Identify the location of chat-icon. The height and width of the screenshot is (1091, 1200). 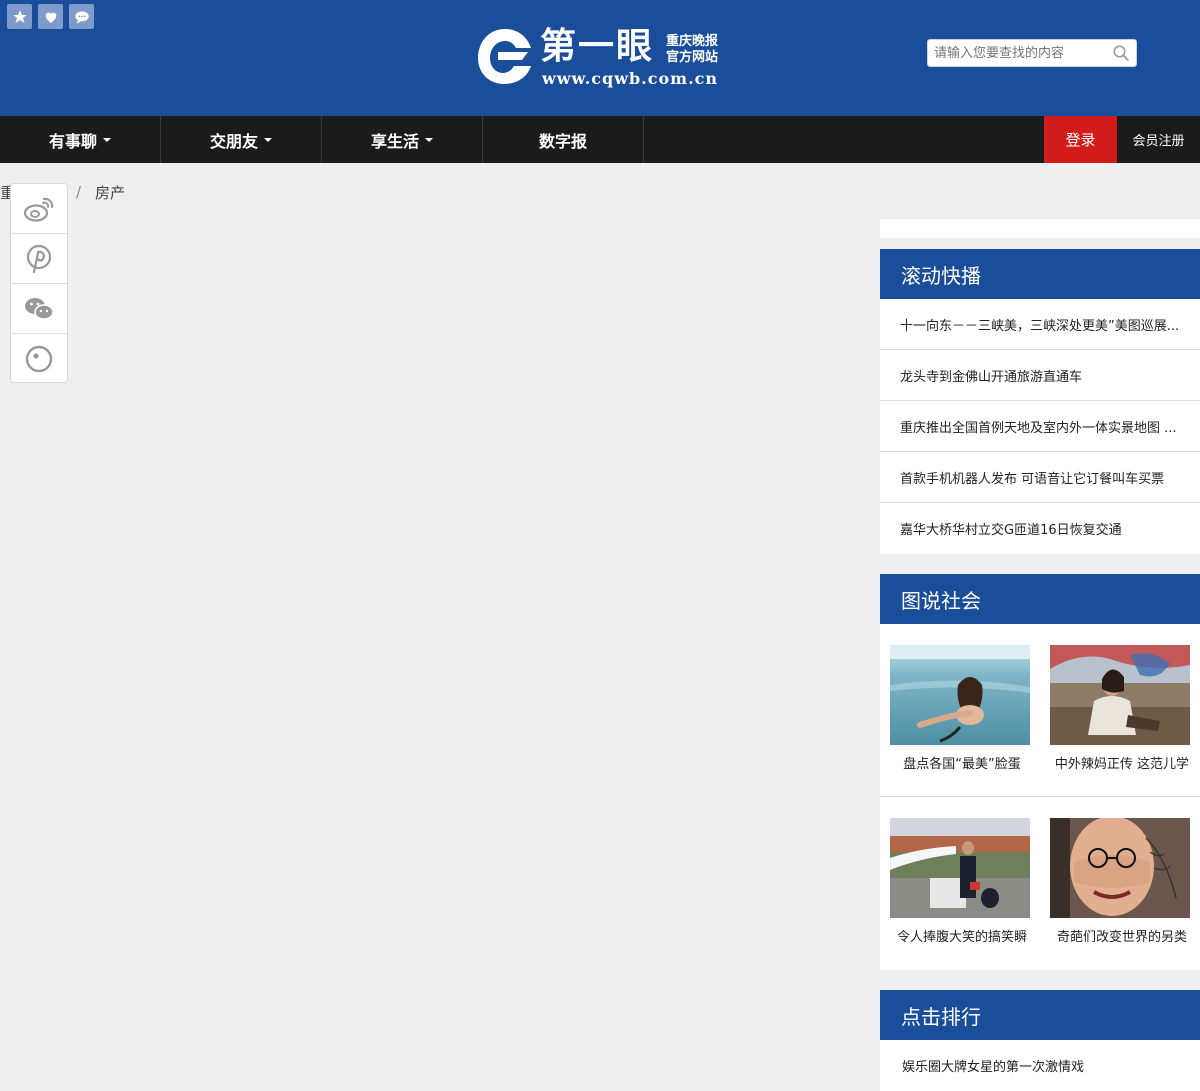
(81, 16).